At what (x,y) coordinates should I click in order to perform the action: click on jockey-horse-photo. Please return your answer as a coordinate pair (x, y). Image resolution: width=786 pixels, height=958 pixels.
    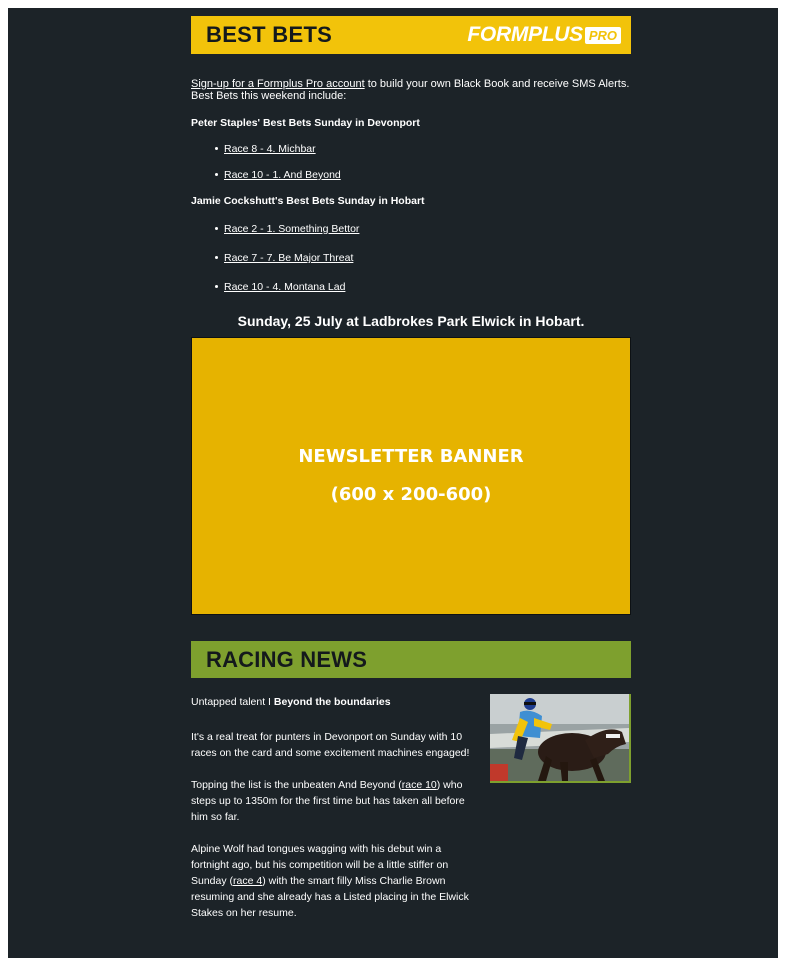
    Looking at the image, I should click on (560, 738).